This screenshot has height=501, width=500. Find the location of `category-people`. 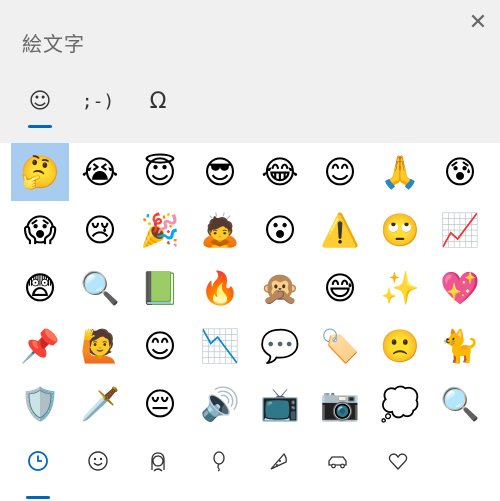

category-people is located at coordinates (158, 461).